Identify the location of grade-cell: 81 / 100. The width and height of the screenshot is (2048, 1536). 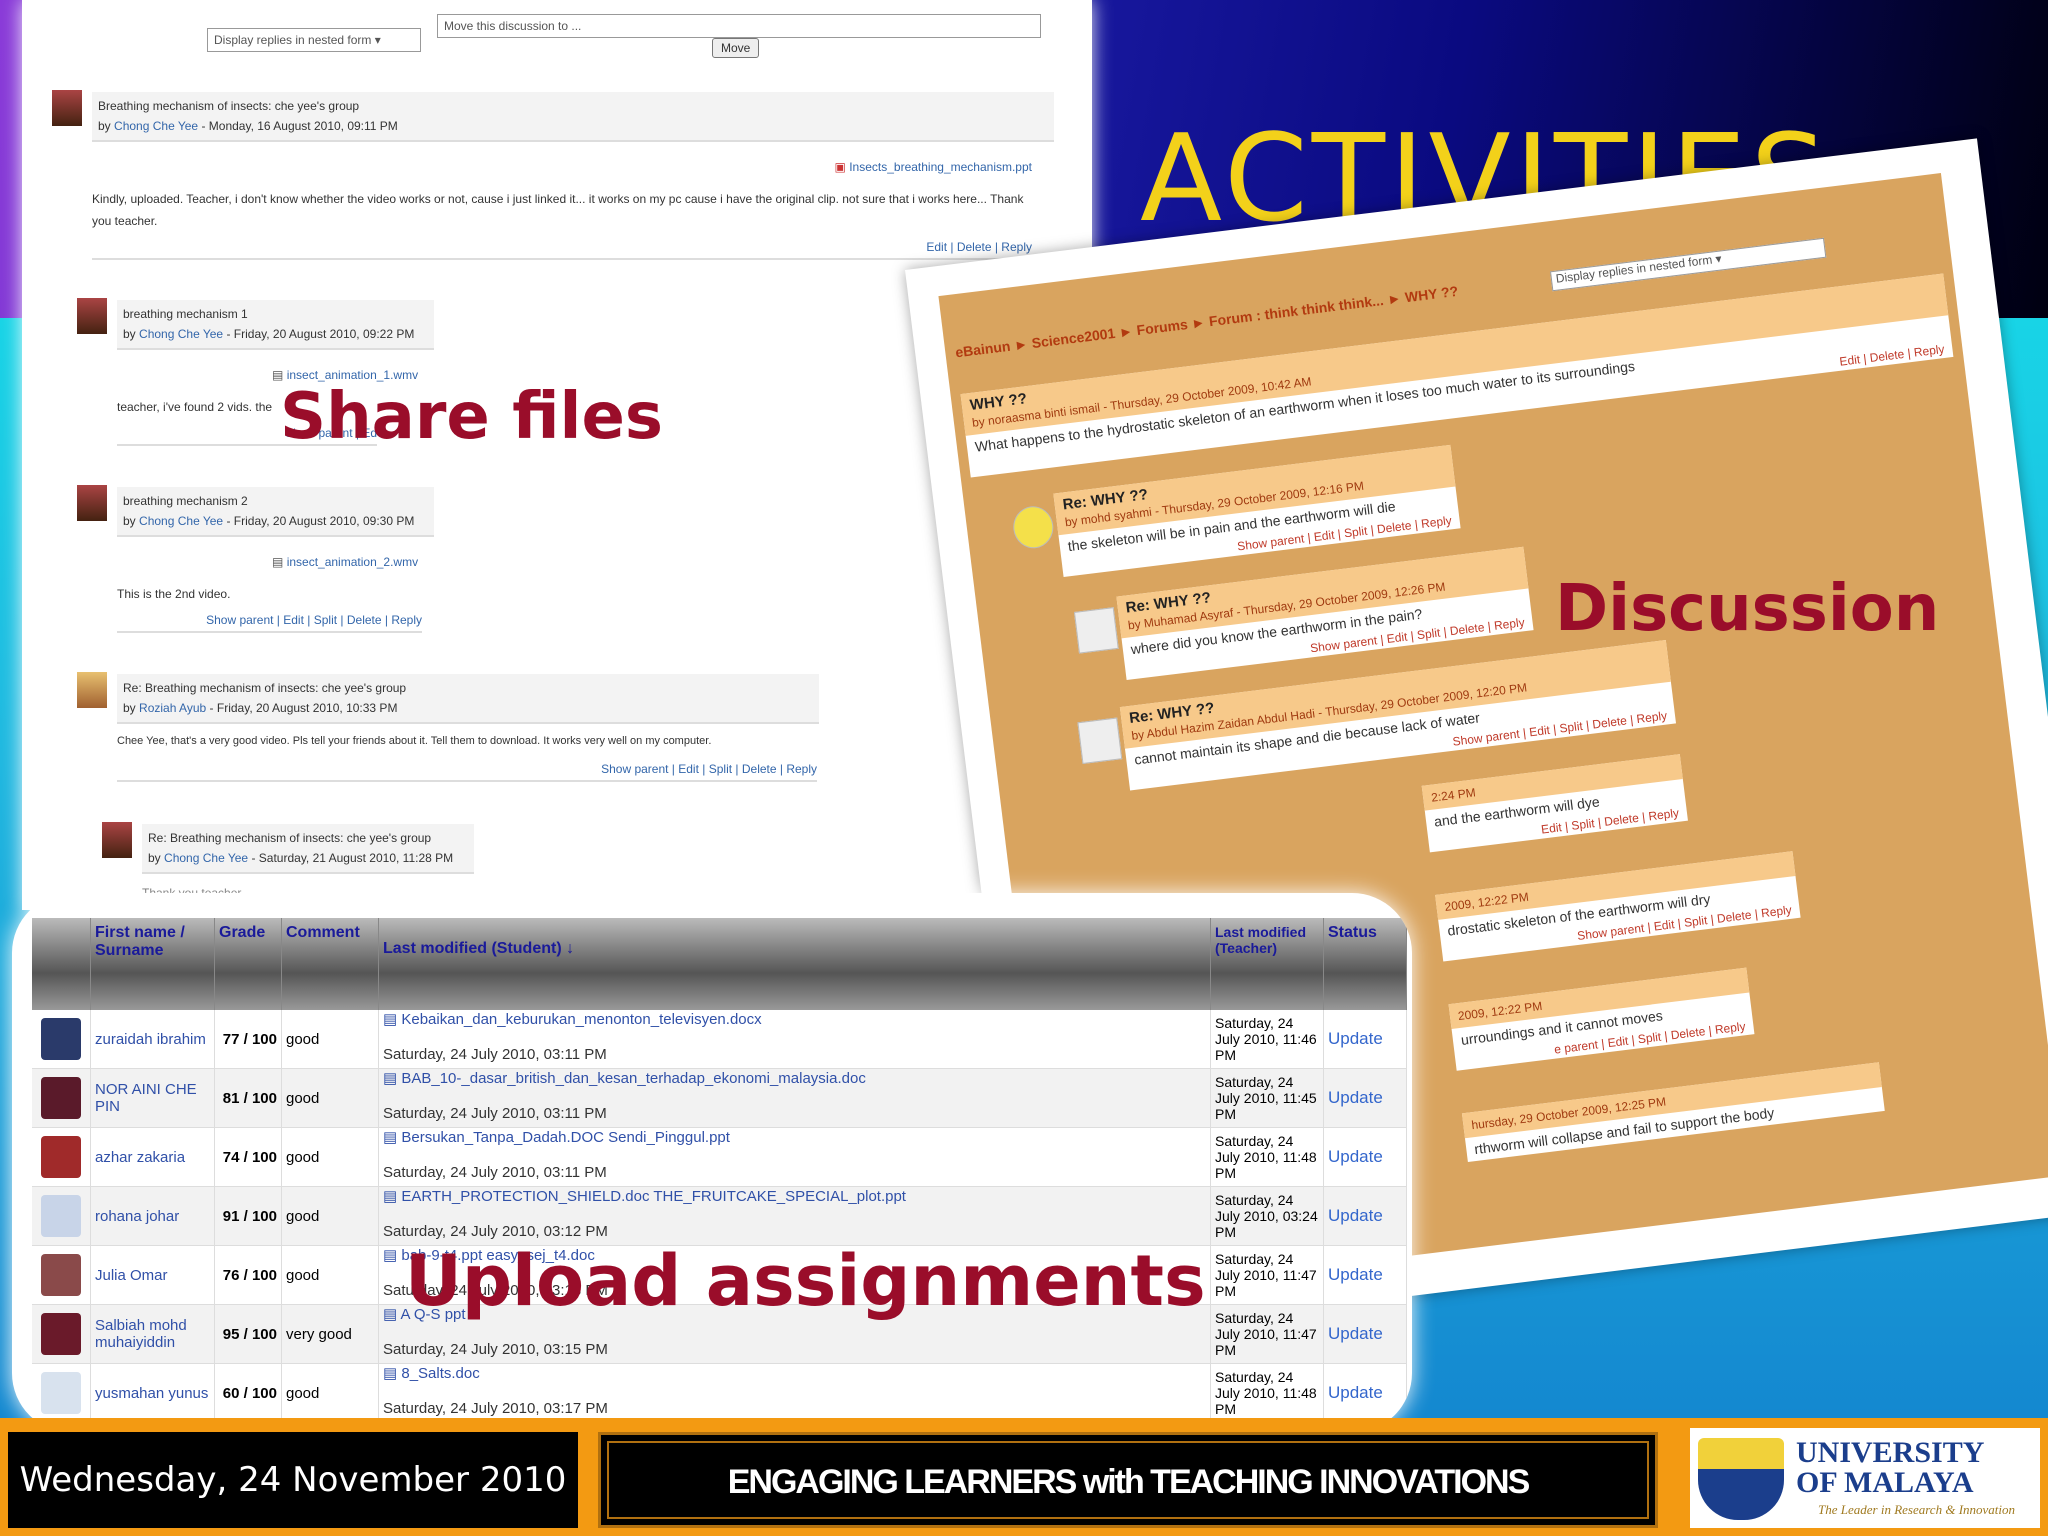
(248, 1098).